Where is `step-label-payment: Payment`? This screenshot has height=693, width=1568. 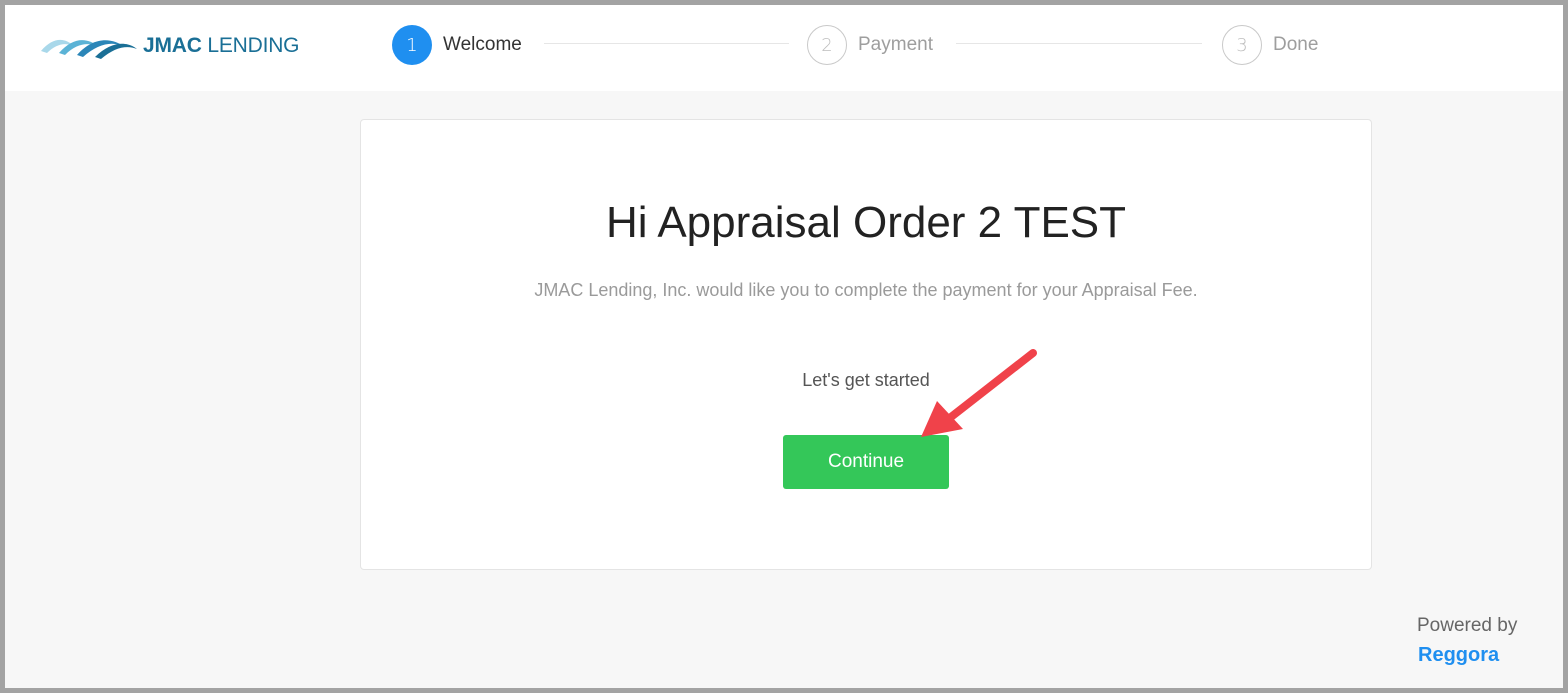
step-label-payment: Payment is located at coordinates (895, 44).